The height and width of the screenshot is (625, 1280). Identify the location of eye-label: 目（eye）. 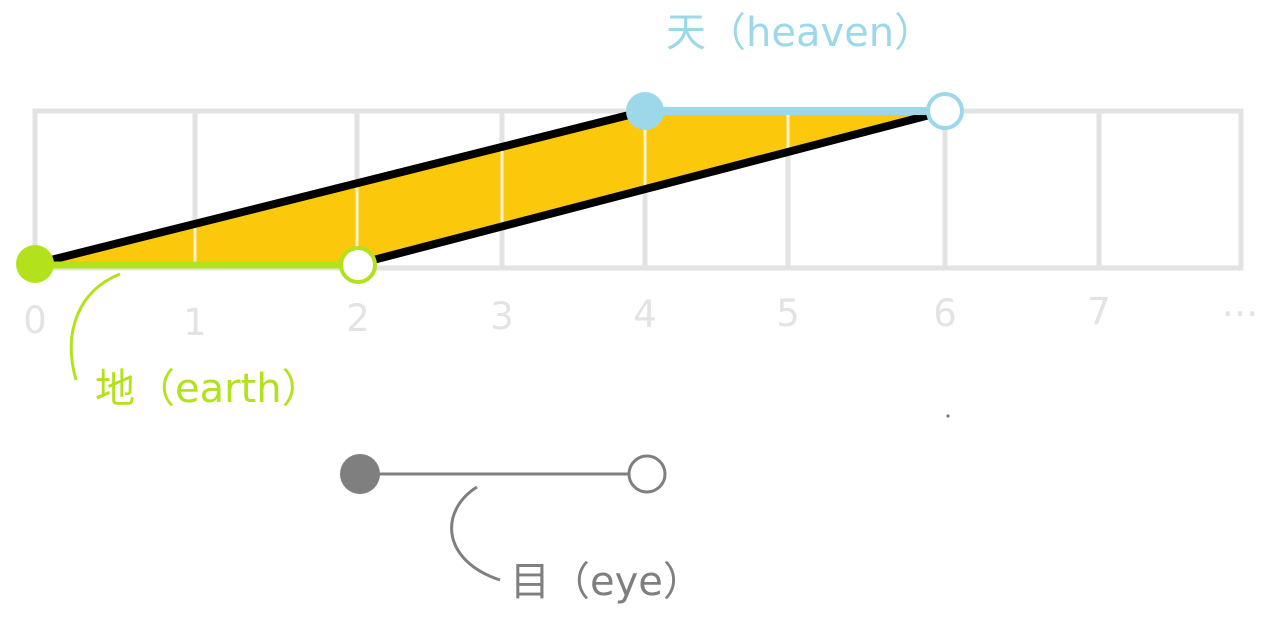
(606, 582).